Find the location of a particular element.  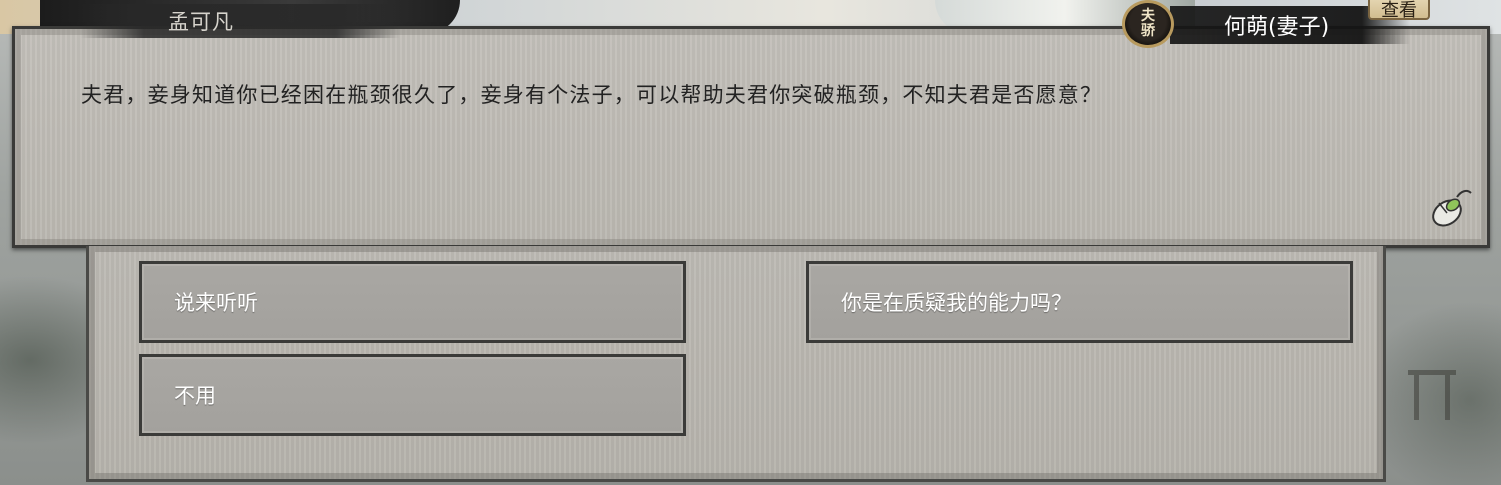

listener-name: 何萌(妻子) is located at coordinates (1277, 27).